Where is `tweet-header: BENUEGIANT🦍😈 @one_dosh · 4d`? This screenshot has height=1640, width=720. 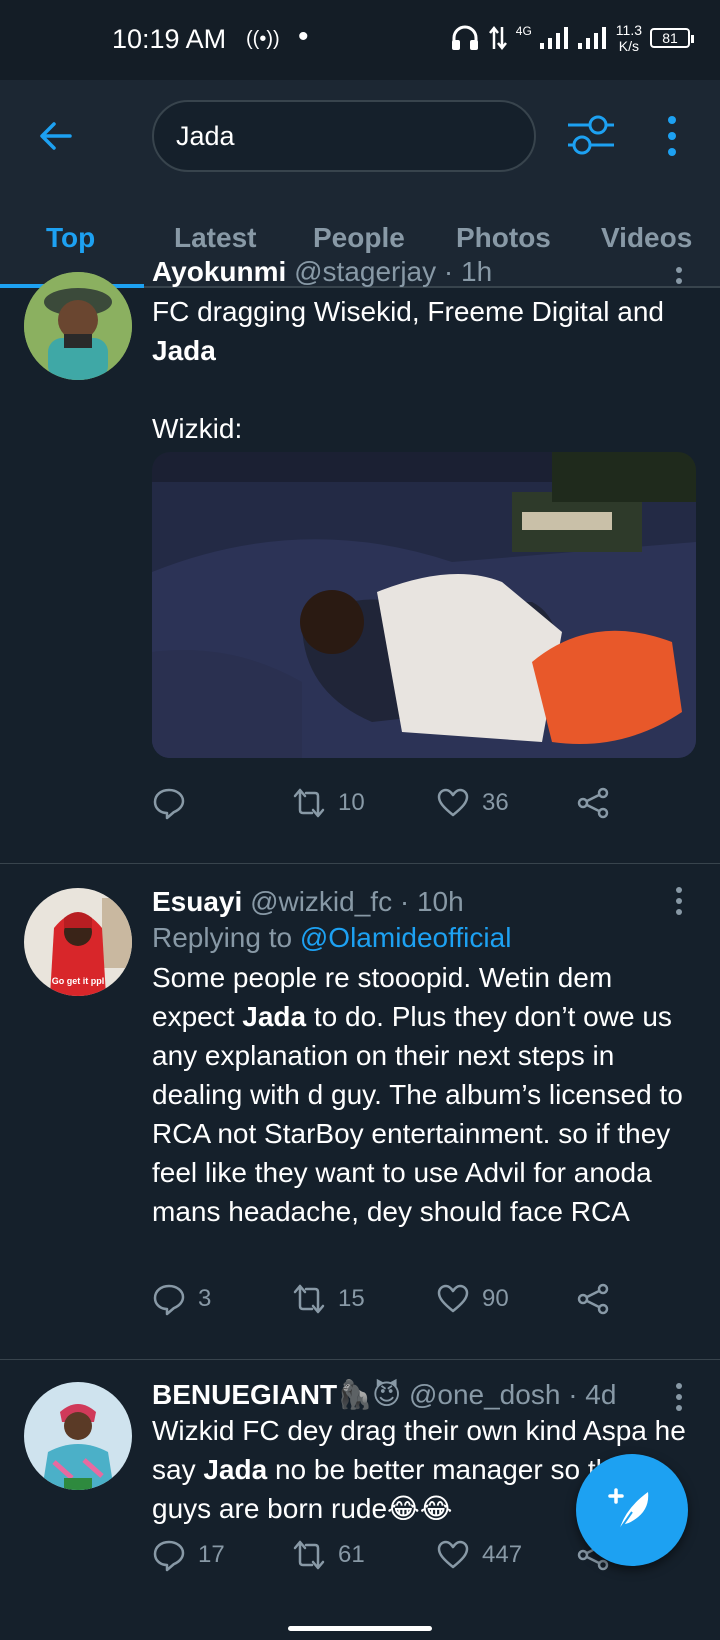
tweet-header: BENUEGIANT🦍😈 @one_dosh · 4d is located at coordinates (422, 1394).